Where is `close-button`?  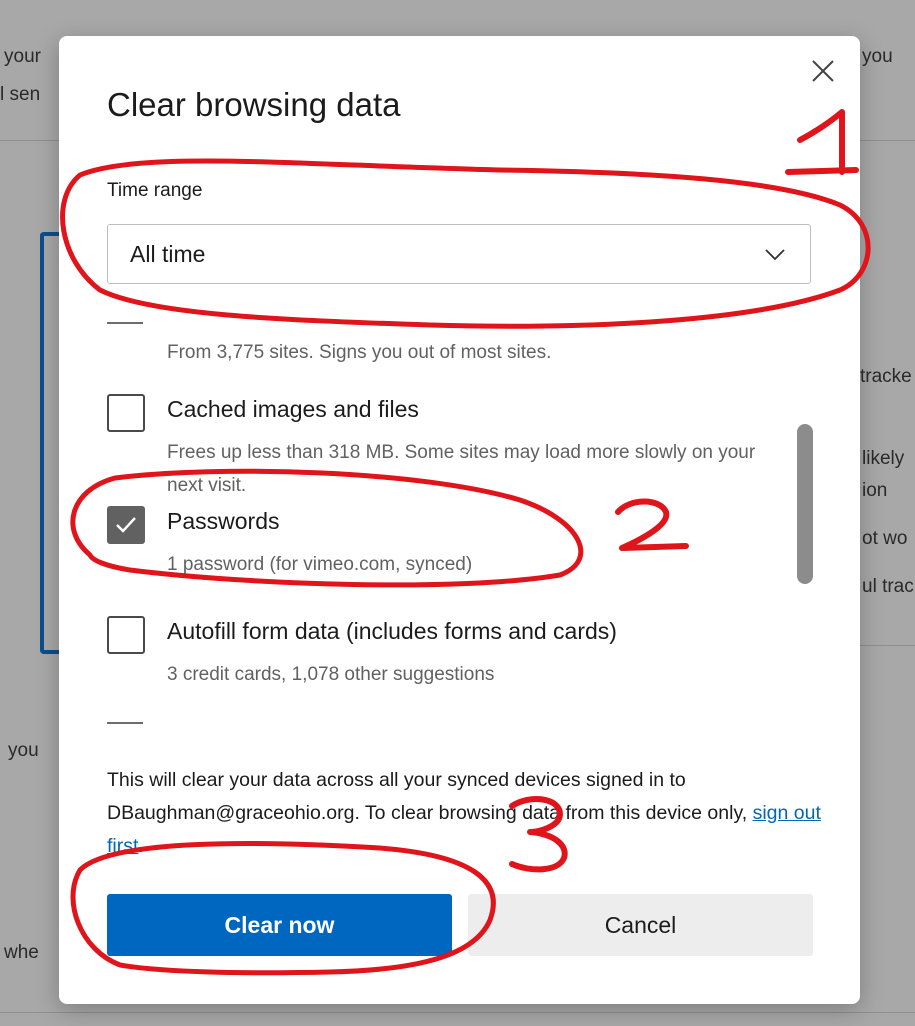 close-button is located at coordinates (823, 71).